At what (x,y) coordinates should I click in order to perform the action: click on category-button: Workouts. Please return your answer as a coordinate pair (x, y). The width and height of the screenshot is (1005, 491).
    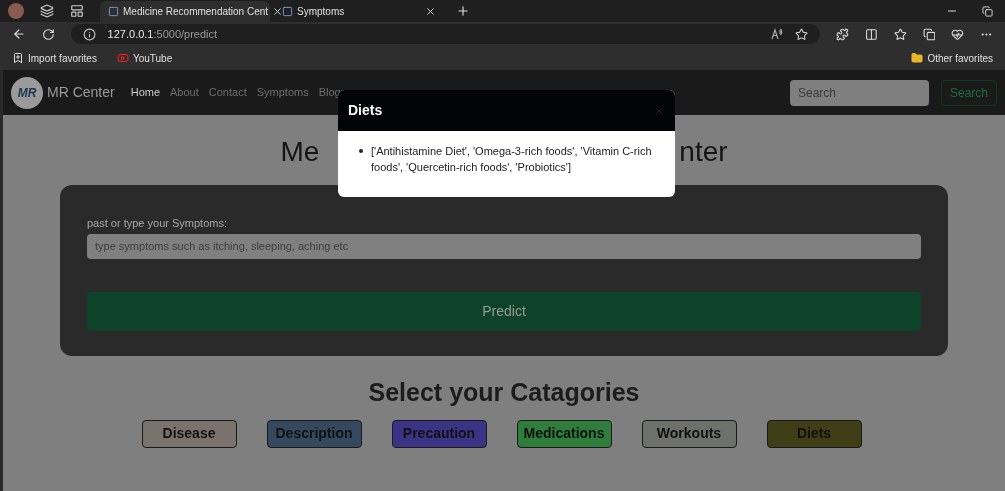
    Looking at the image, I should click on (689, 433).